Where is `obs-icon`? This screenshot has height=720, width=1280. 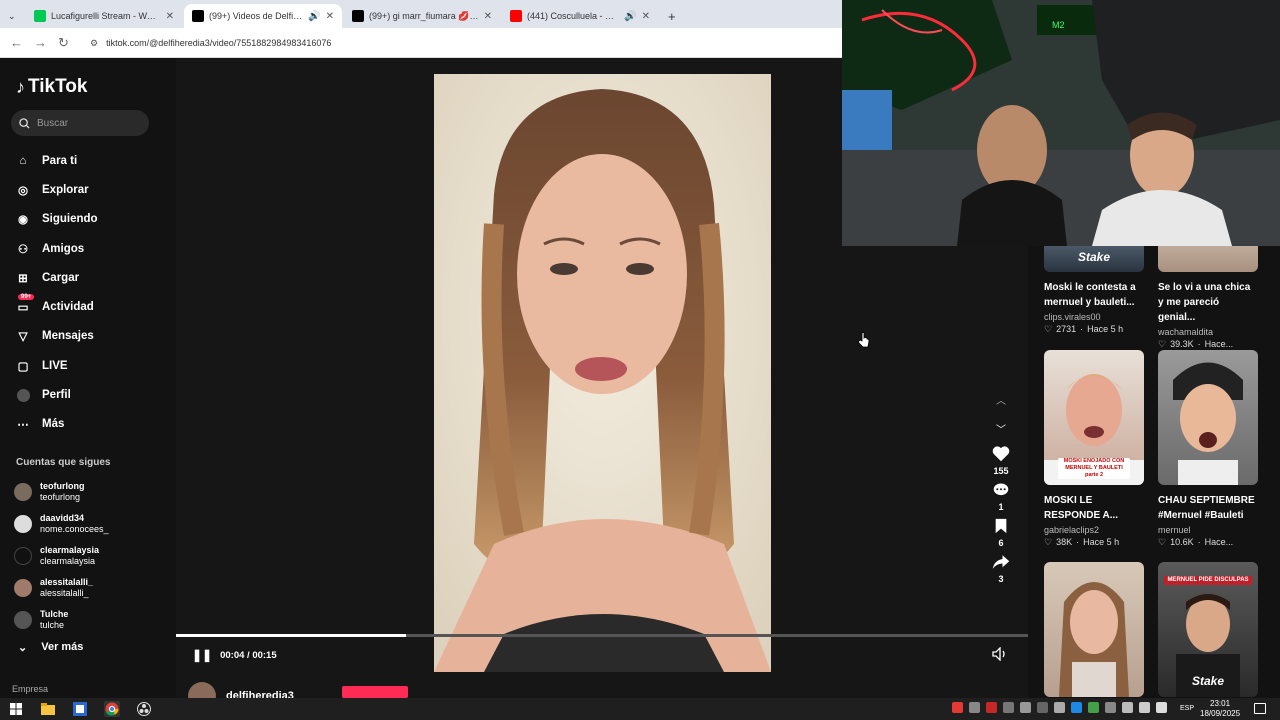
obs-icon is located at coordinates (144, 709).